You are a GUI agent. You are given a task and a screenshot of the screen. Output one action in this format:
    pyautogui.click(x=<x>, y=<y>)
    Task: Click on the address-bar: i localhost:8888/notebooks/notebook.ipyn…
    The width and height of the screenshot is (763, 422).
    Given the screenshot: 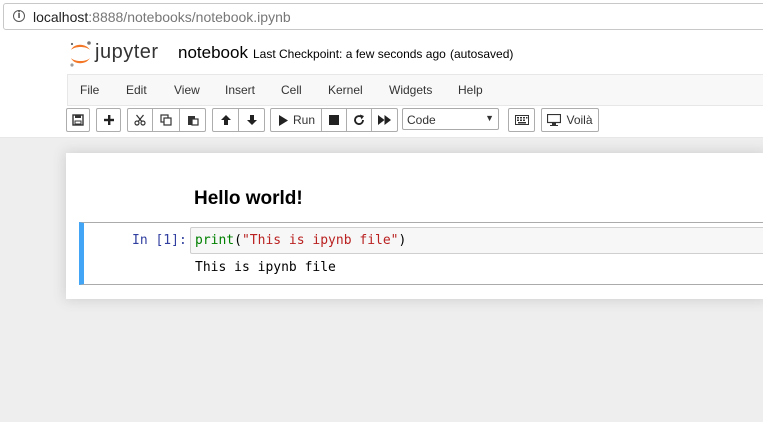 What is the action you would take?
    pyautogui.click(x=383, y=16)
    